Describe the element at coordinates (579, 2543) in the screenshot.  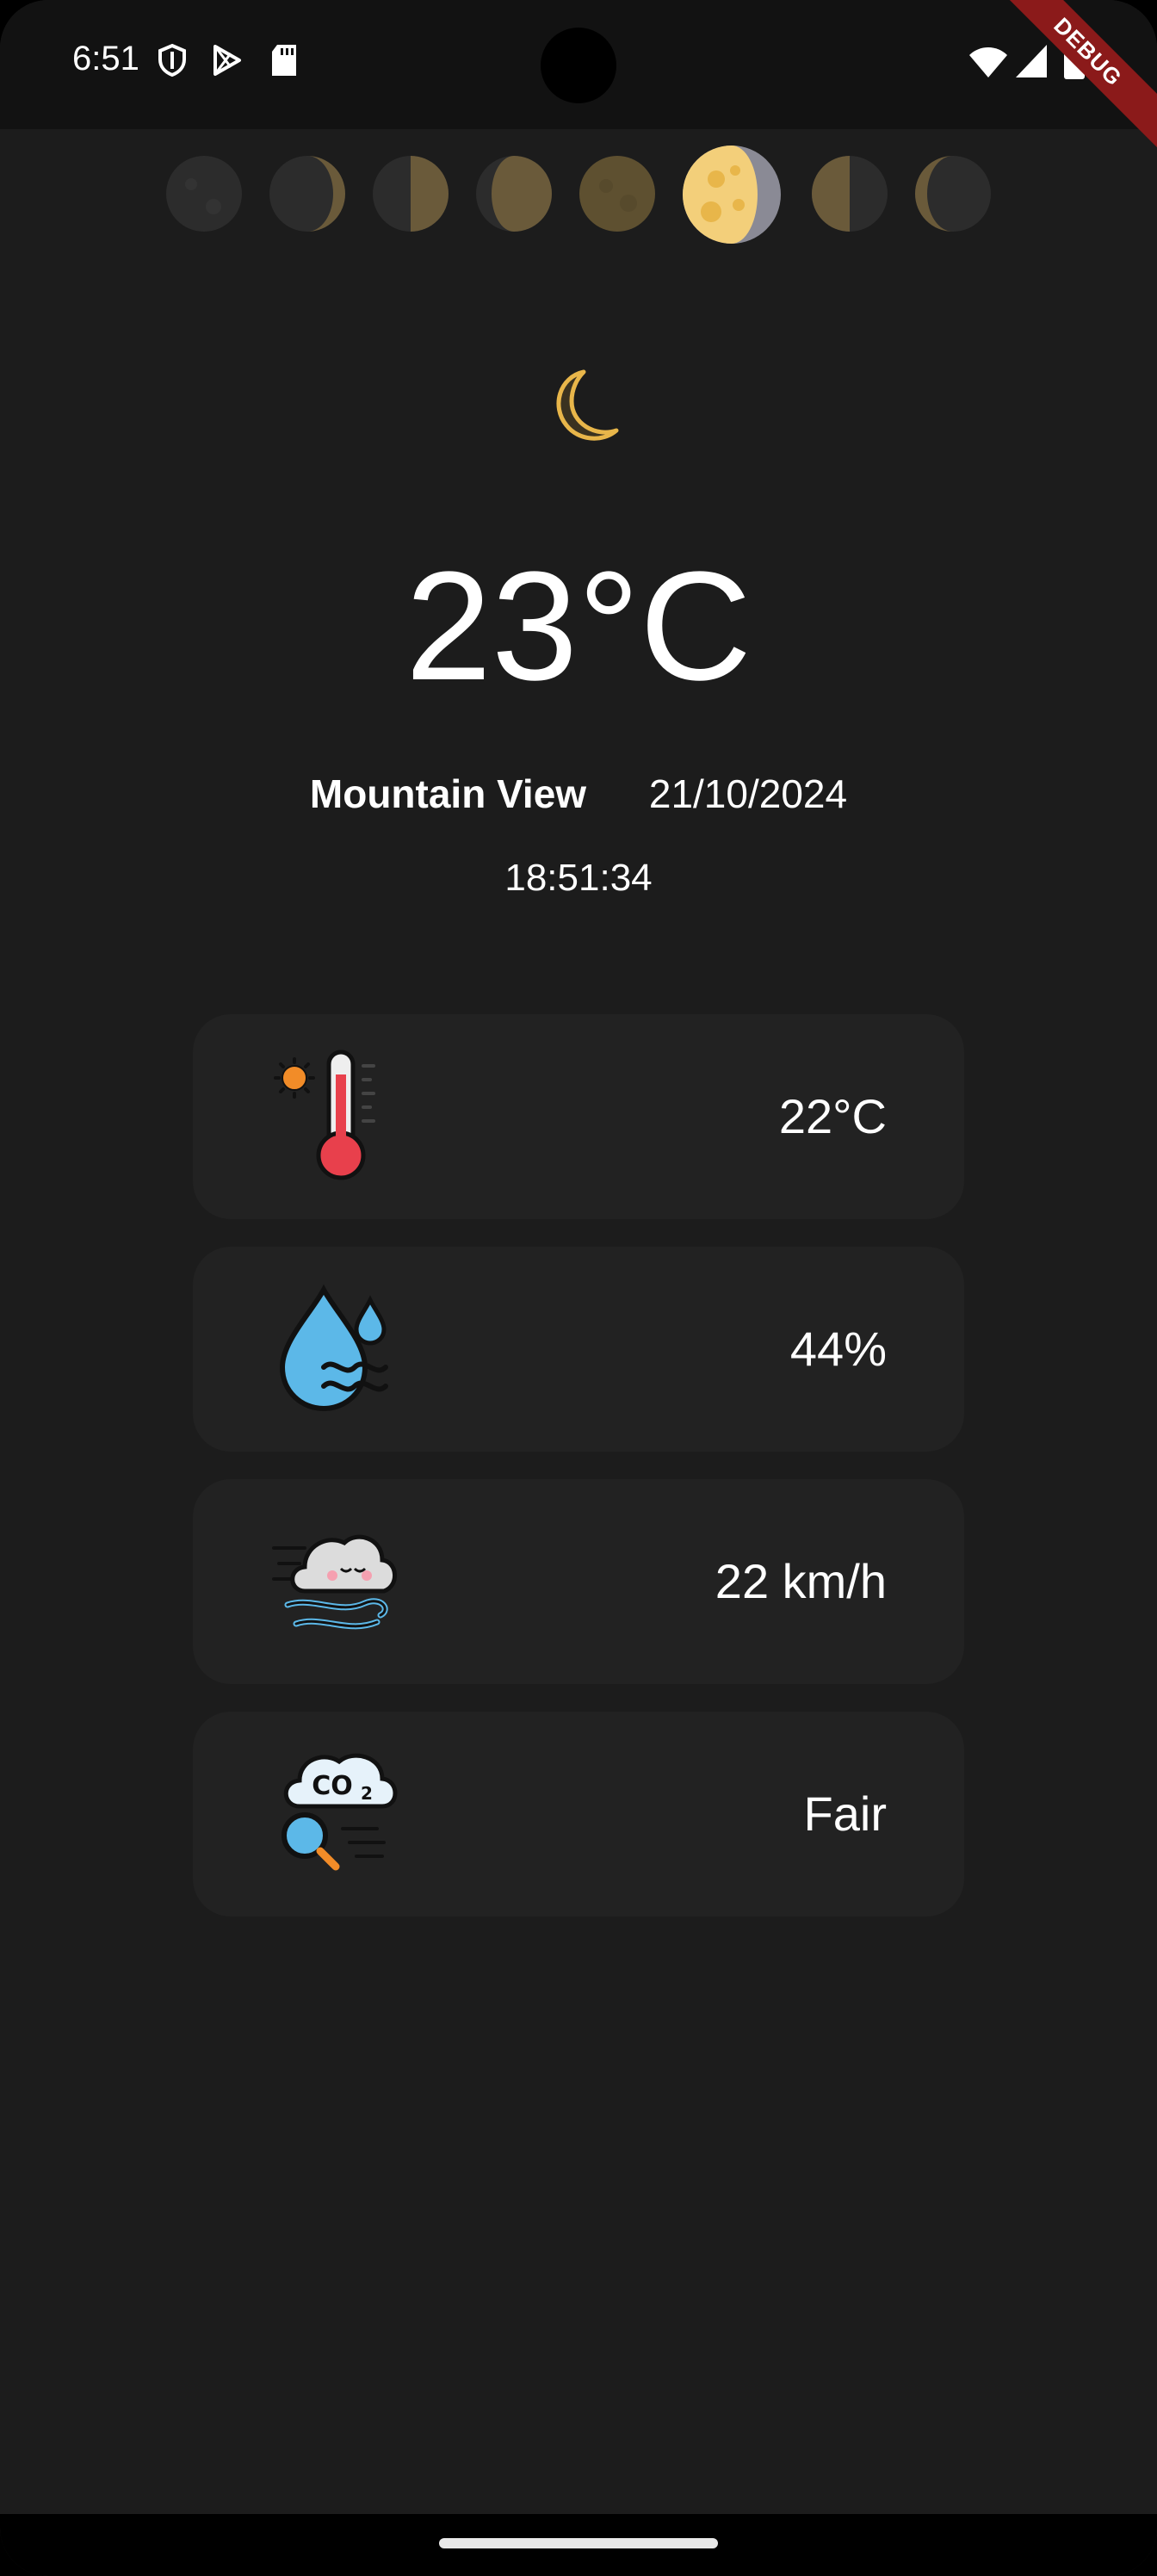
I see `home-gesture-handle` at that location.